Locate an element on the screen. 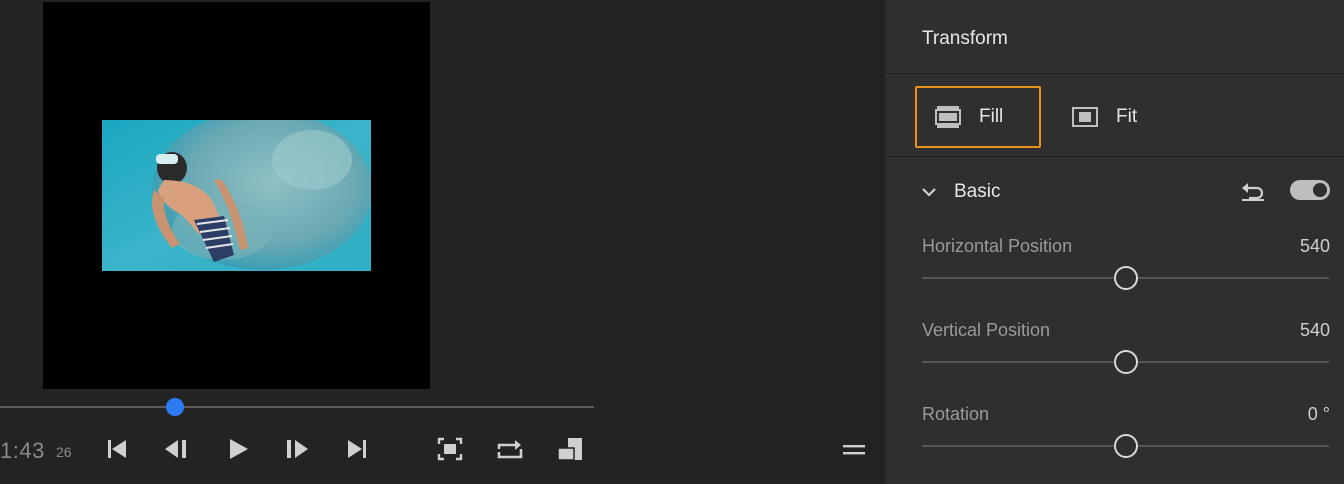  panel-menu-button is located at coordinates (854, 450).